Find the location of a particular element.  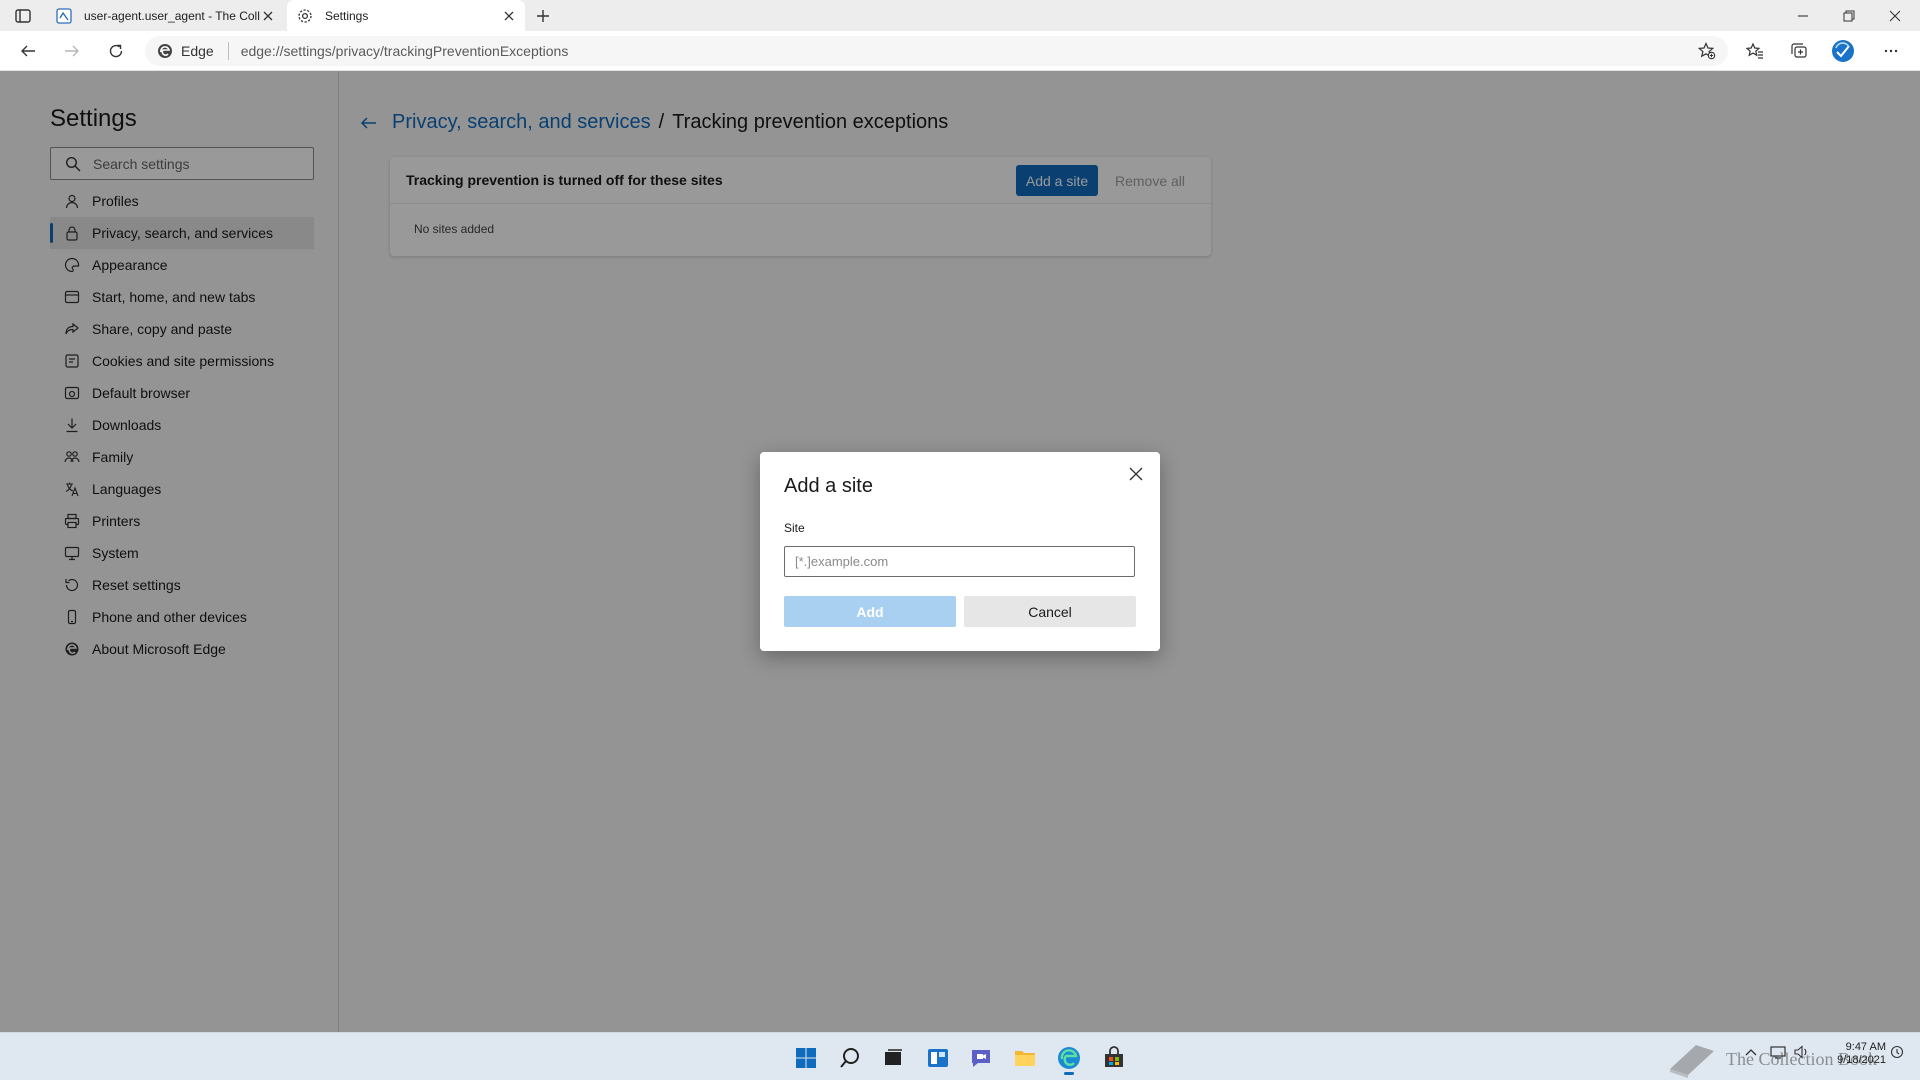

start-button is located at coordinates (806, 1058).